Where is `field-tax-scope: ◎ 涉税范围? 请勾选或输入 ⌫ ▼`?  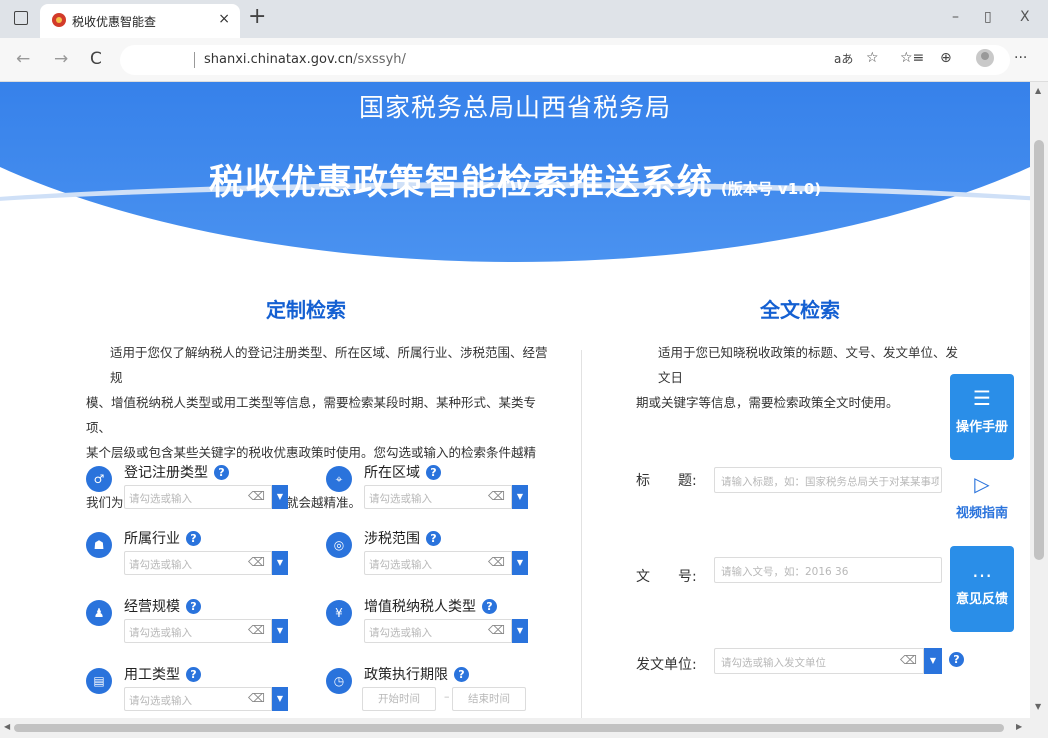 field-tax-scope: ◎ 涉税范围? 请勾选或输入 ⌫ ▼ is located at coordinates (431, 558).